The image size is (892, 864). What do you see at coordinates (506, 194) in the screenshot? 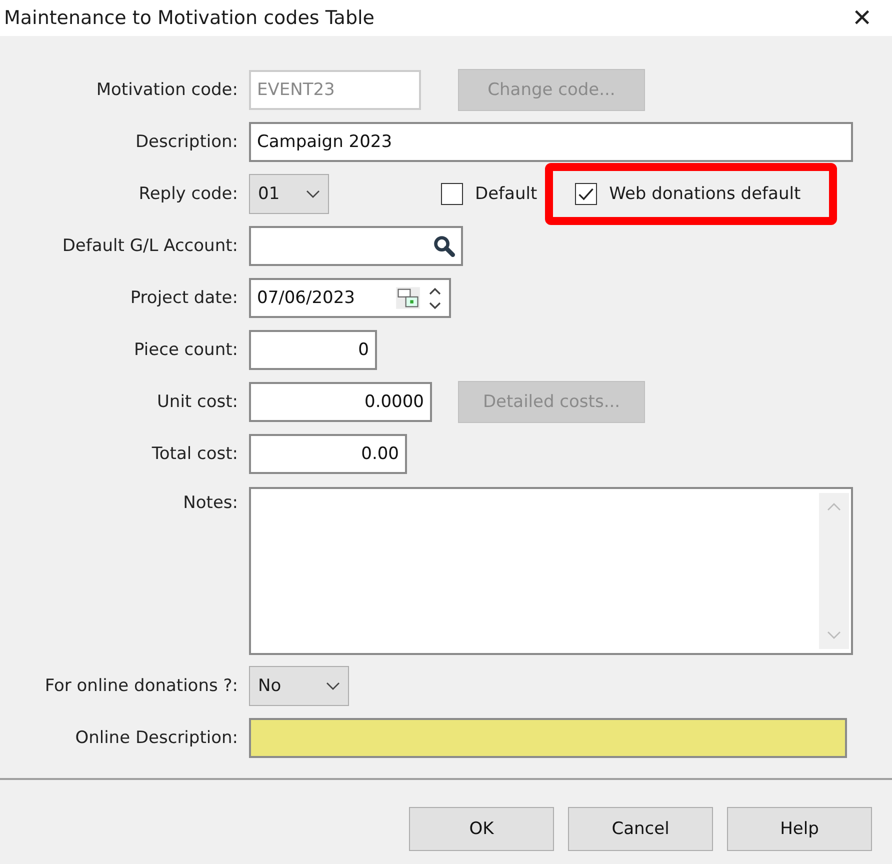
I see `checkbox-label: Default` at bounding box center [506, 194].